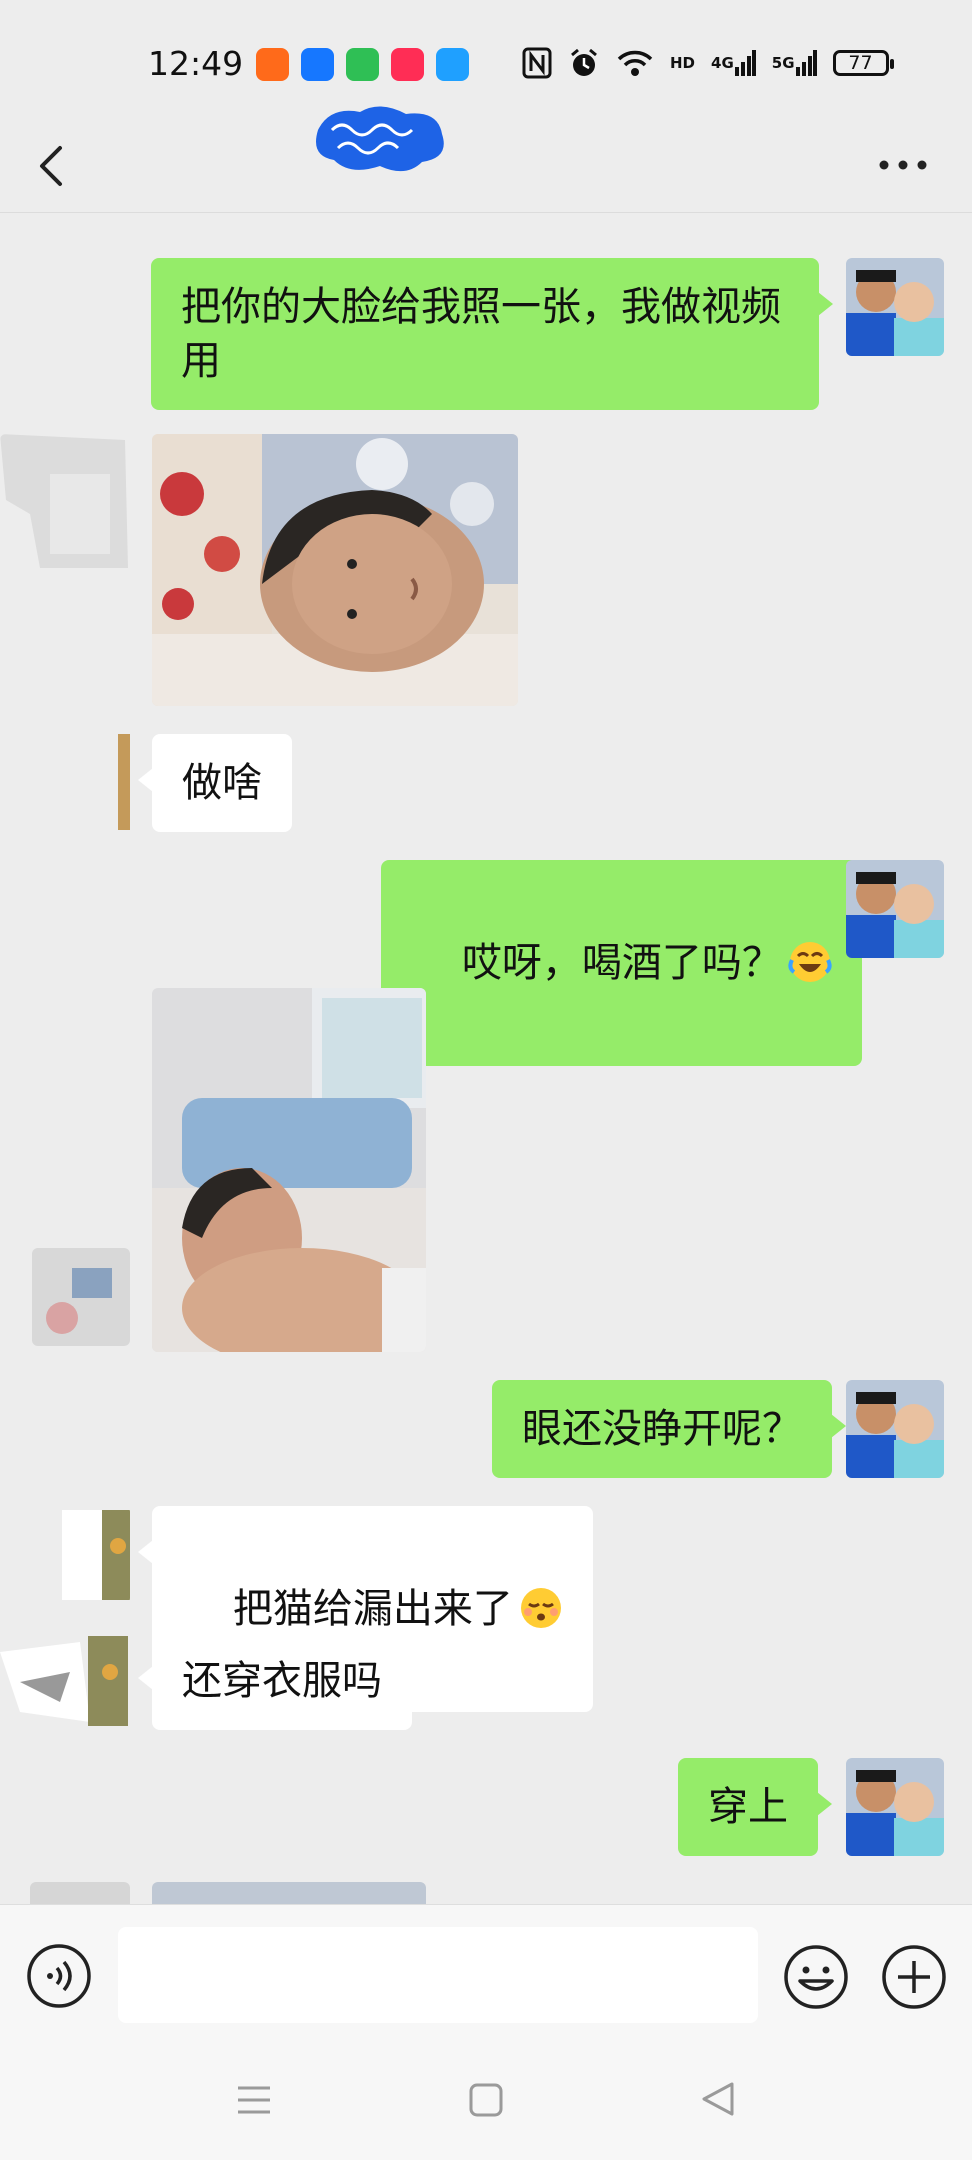 The image size is (972, 2160). I want to click on message-text: 哎呀，喝酒了吗？, so click(621, 963).